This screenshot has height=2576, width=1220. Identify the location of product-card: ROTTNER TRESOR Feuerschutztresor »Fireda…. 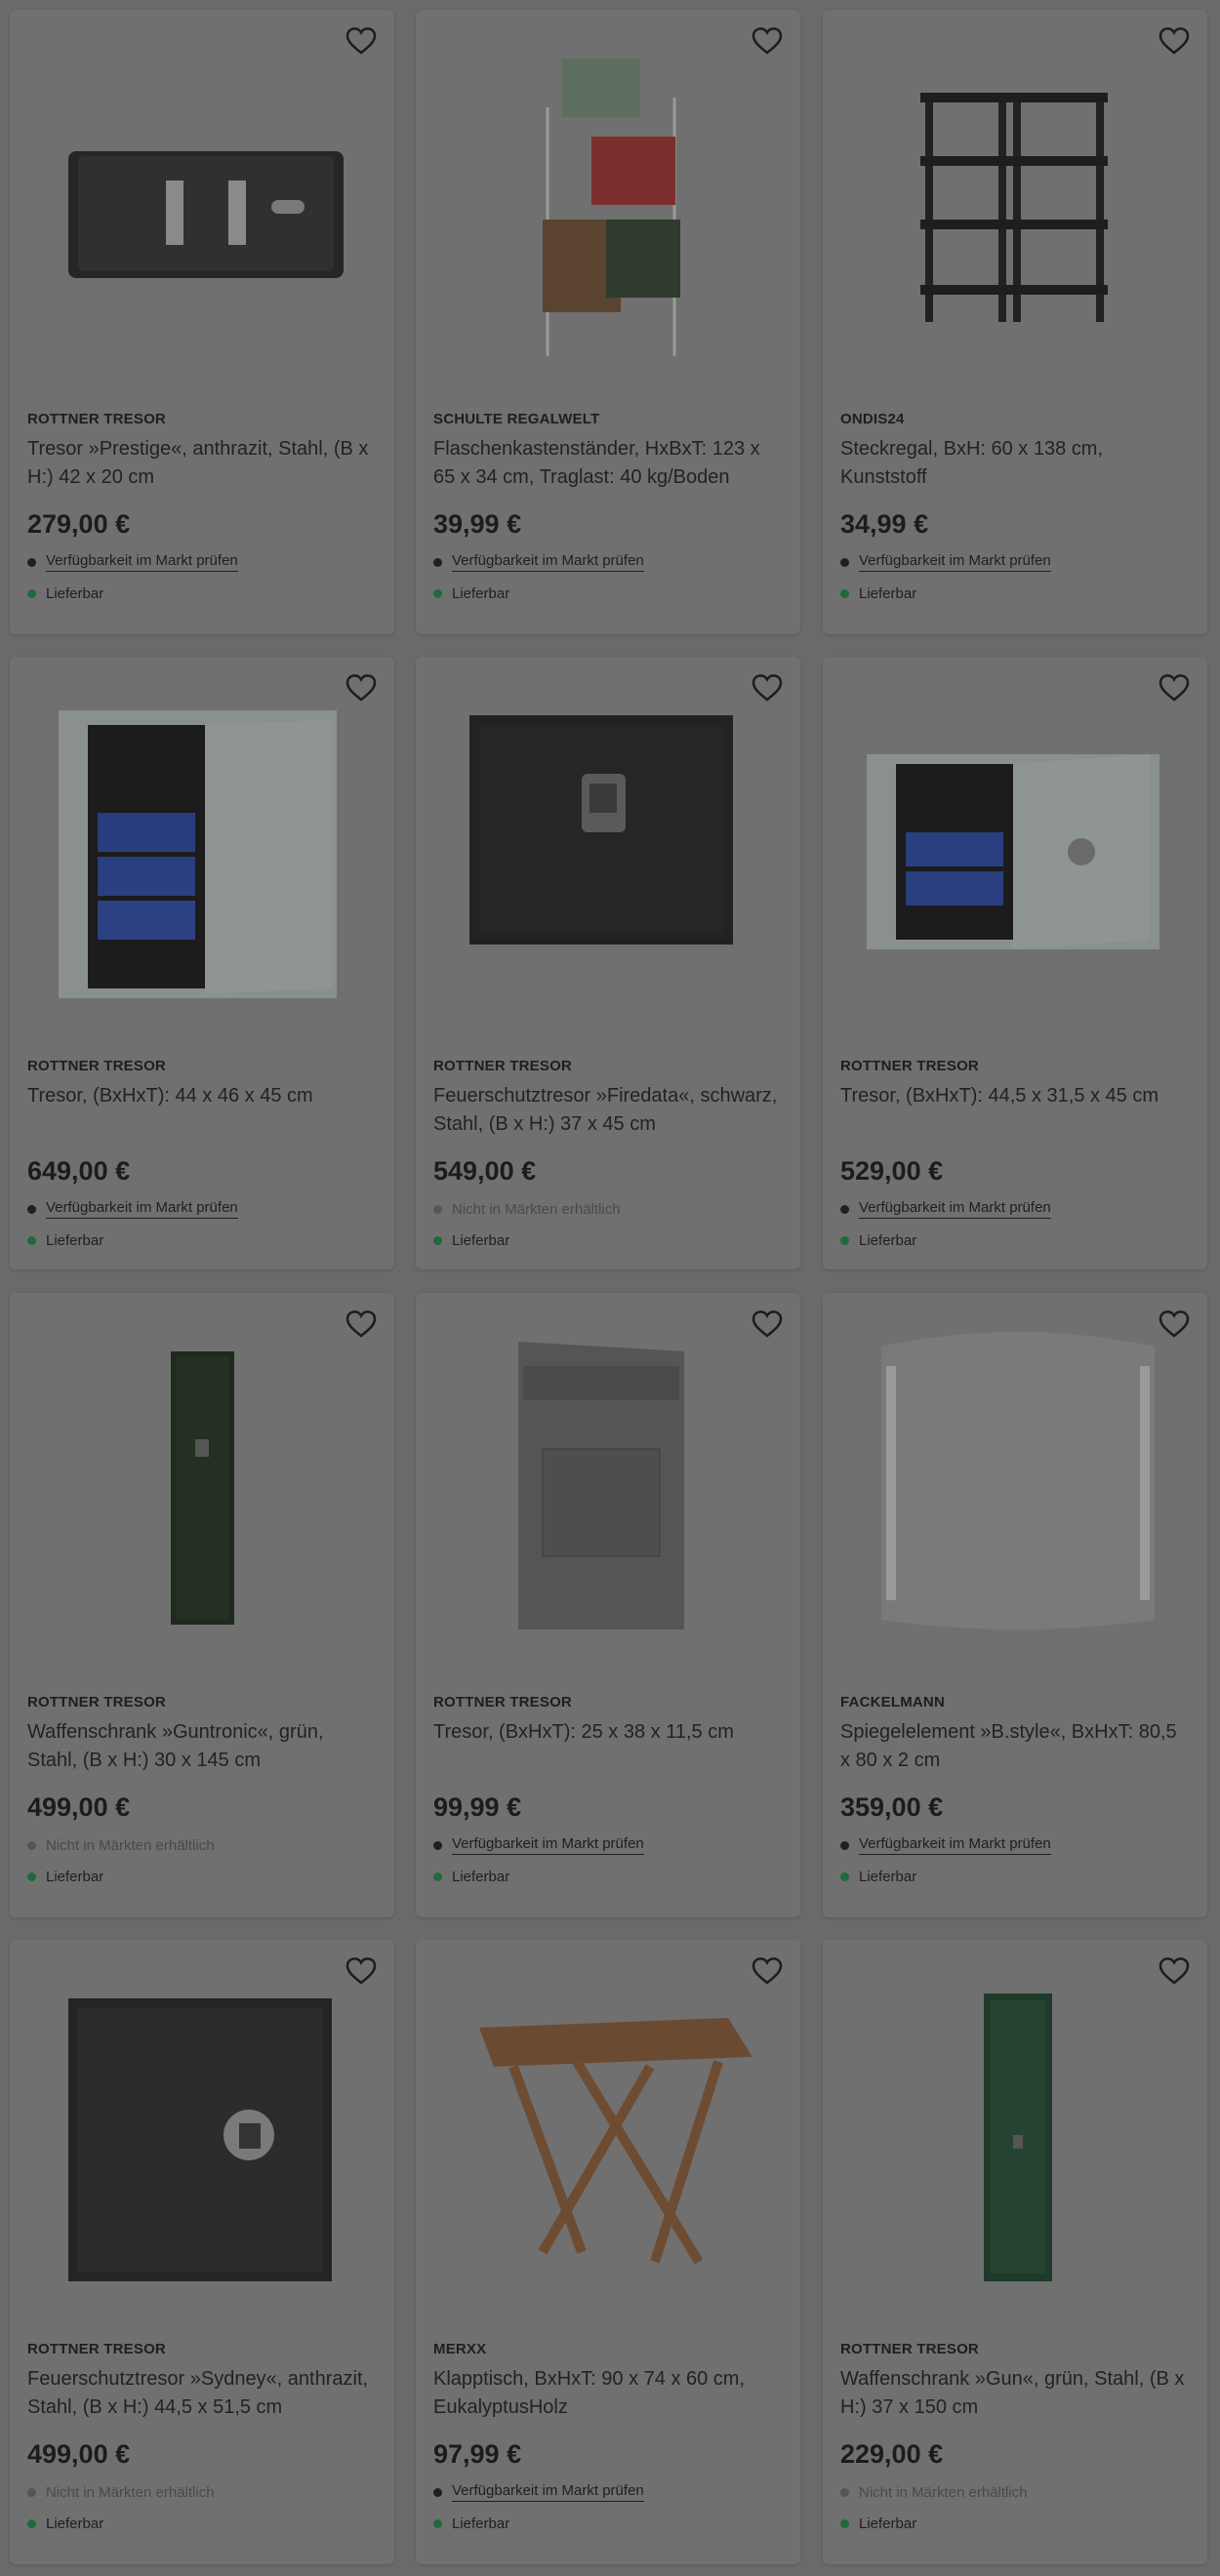
(608, 963).